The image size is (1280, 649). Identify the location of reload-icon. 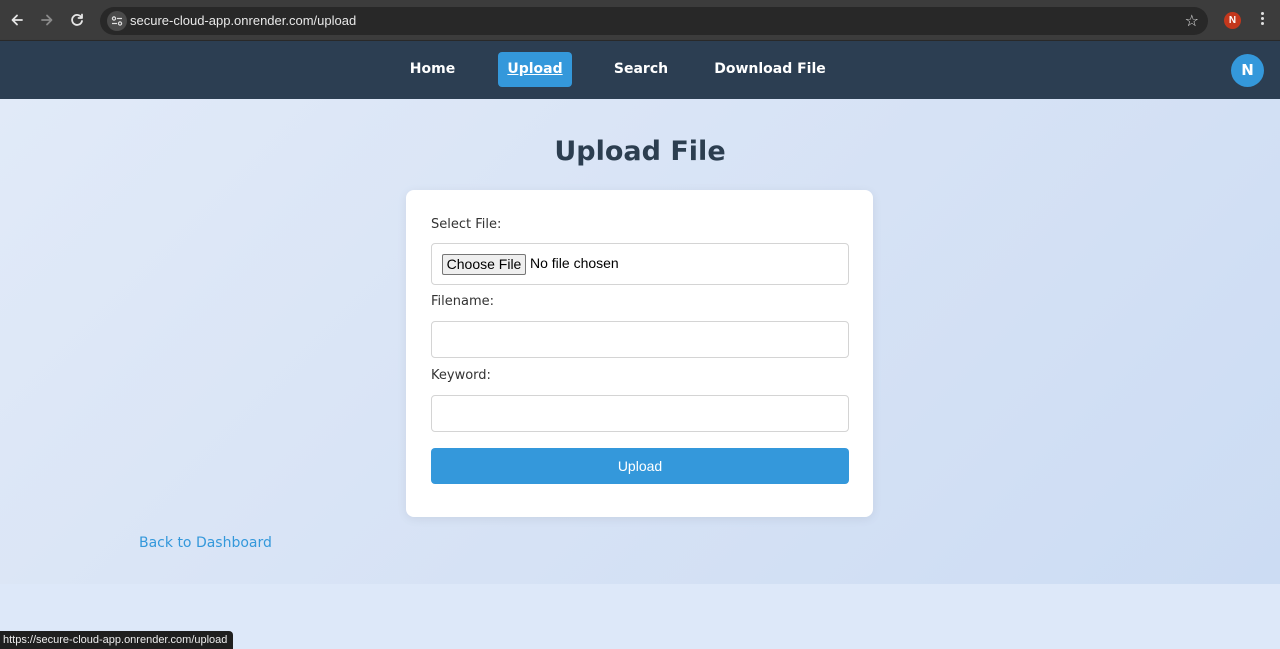
(77, 20).